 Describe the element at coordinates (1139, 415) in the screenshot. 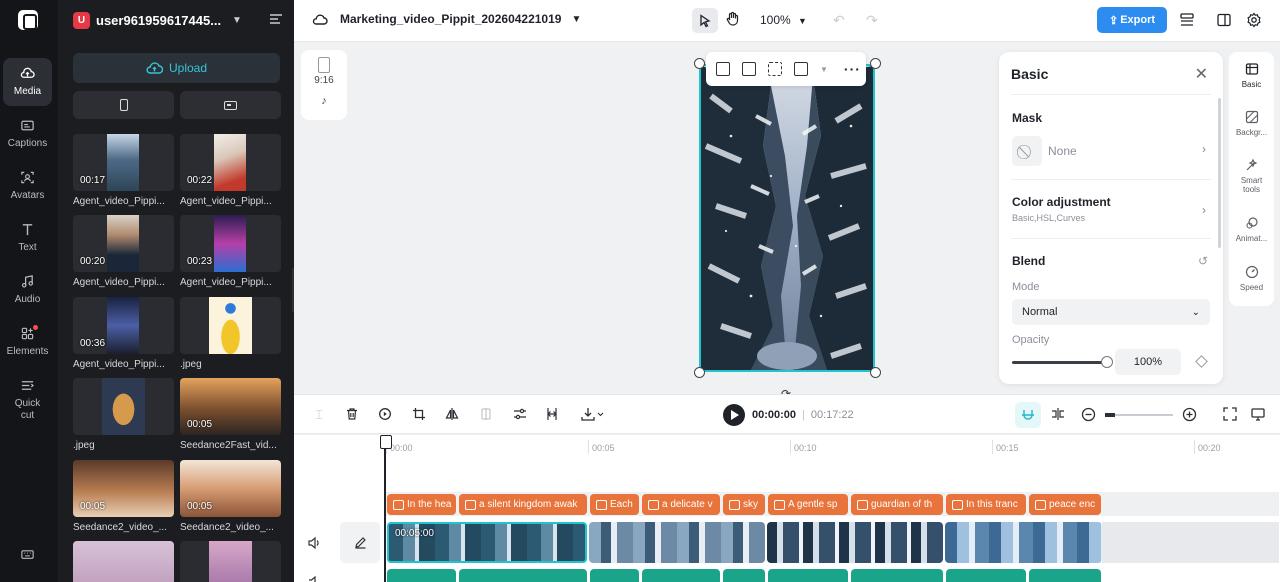

I see `timeline-zoom-slider` at that location.